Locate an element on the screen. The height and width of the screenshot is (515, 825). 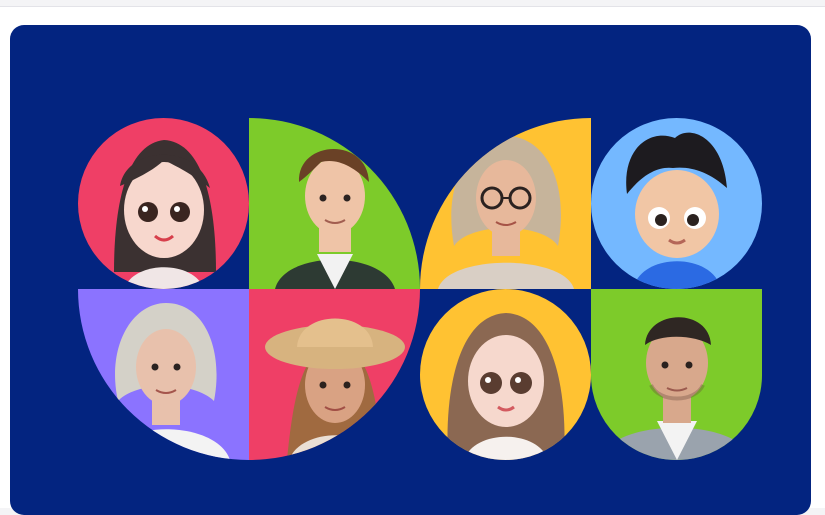
cartoon-boy-avatar-art is located at coordinates (676, 203).